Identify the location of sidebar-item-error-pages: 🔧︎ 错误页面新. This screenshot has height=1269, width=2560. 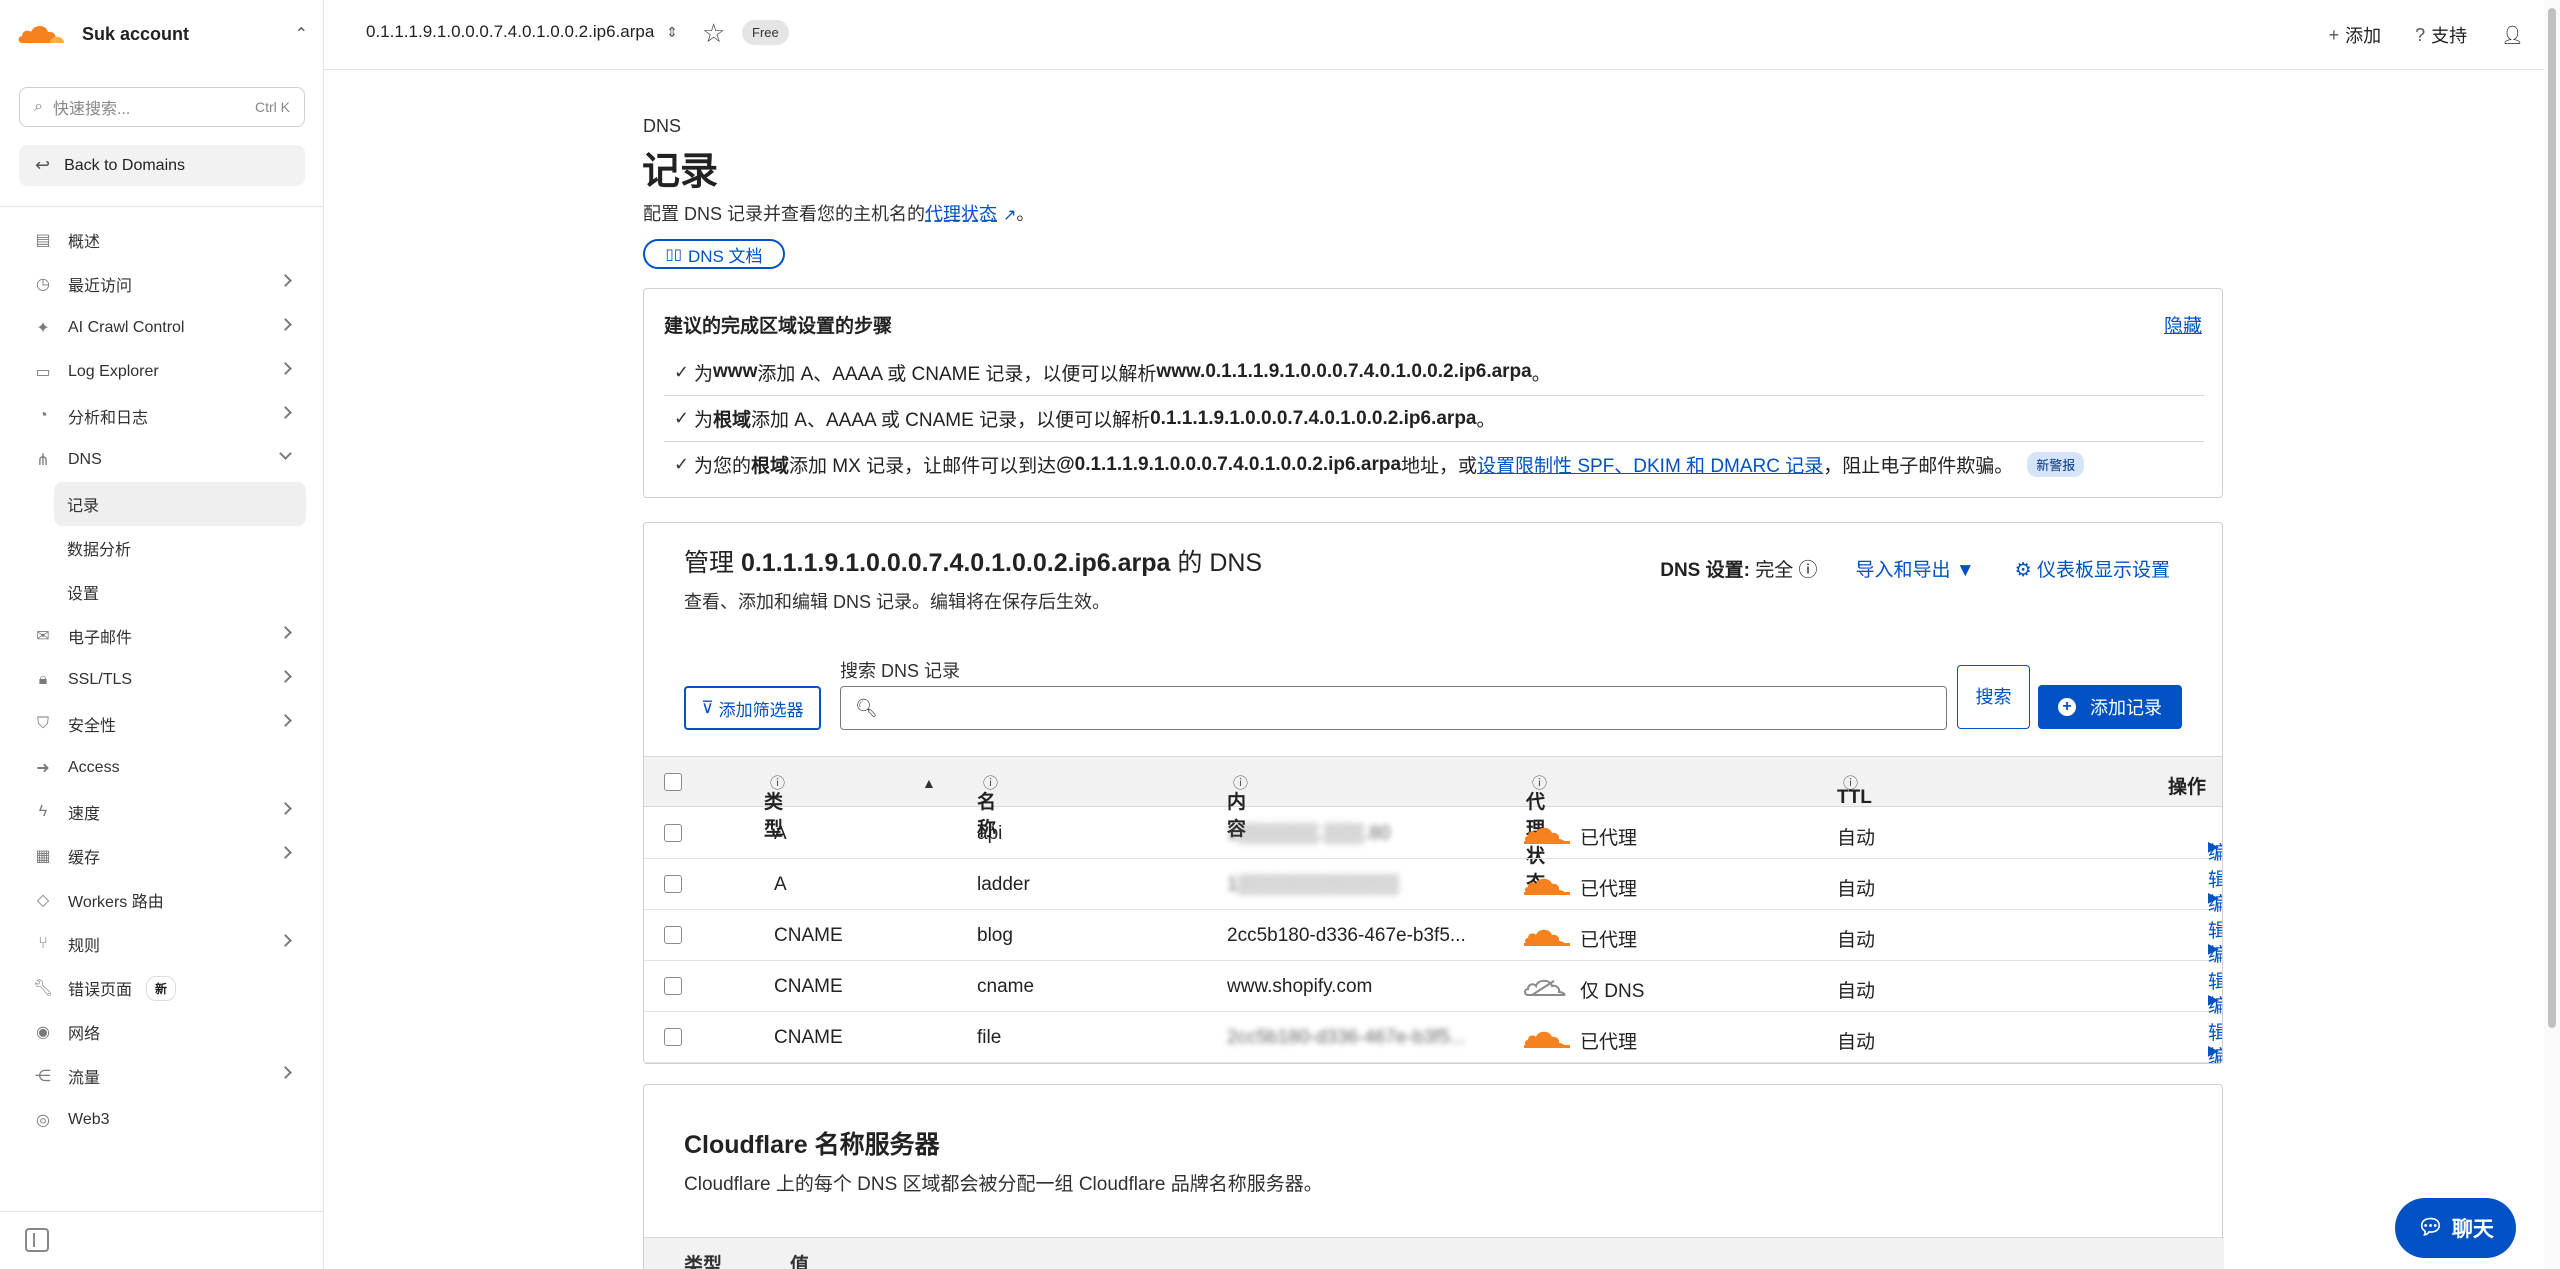
(162, 988).